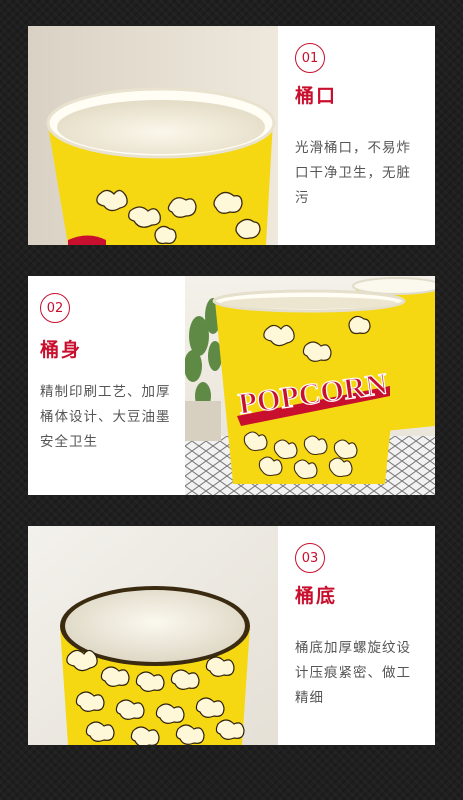 This screenshot has height=800, width=463. Describe the element at coordinates (353, 673) in the screenshot. I see `section-description: 桶底加厚螺旋纹设计压痕紧密、做工精细` at that location.